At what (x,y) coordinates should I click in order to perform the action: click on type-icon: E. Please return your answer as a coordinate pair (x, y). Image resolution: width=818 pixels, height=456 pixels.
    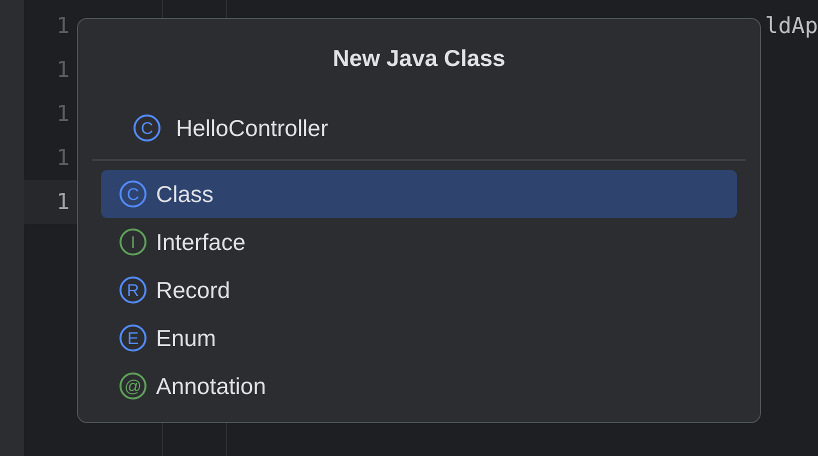
    Looking at the image, I should click on (133, 338).